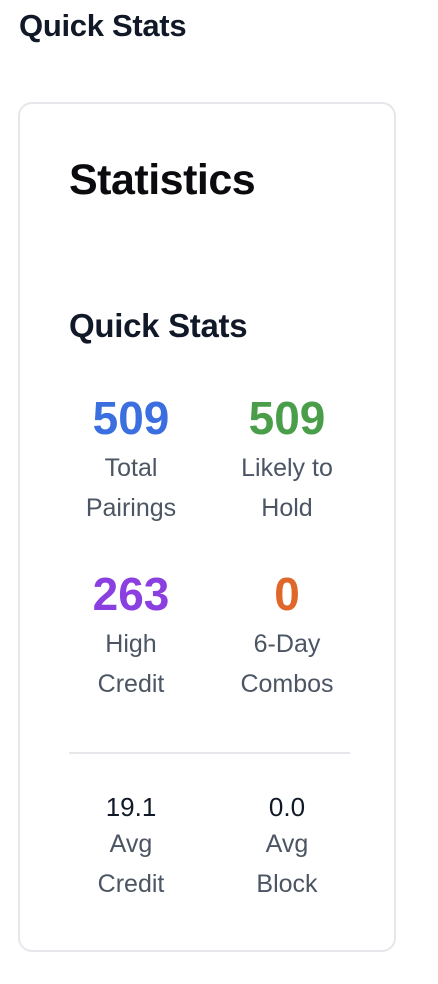  What do you see at coordinates (131, 488) in the screenshot?
I see `stat-label: Total Pairings` at bounding box center [131, 488].